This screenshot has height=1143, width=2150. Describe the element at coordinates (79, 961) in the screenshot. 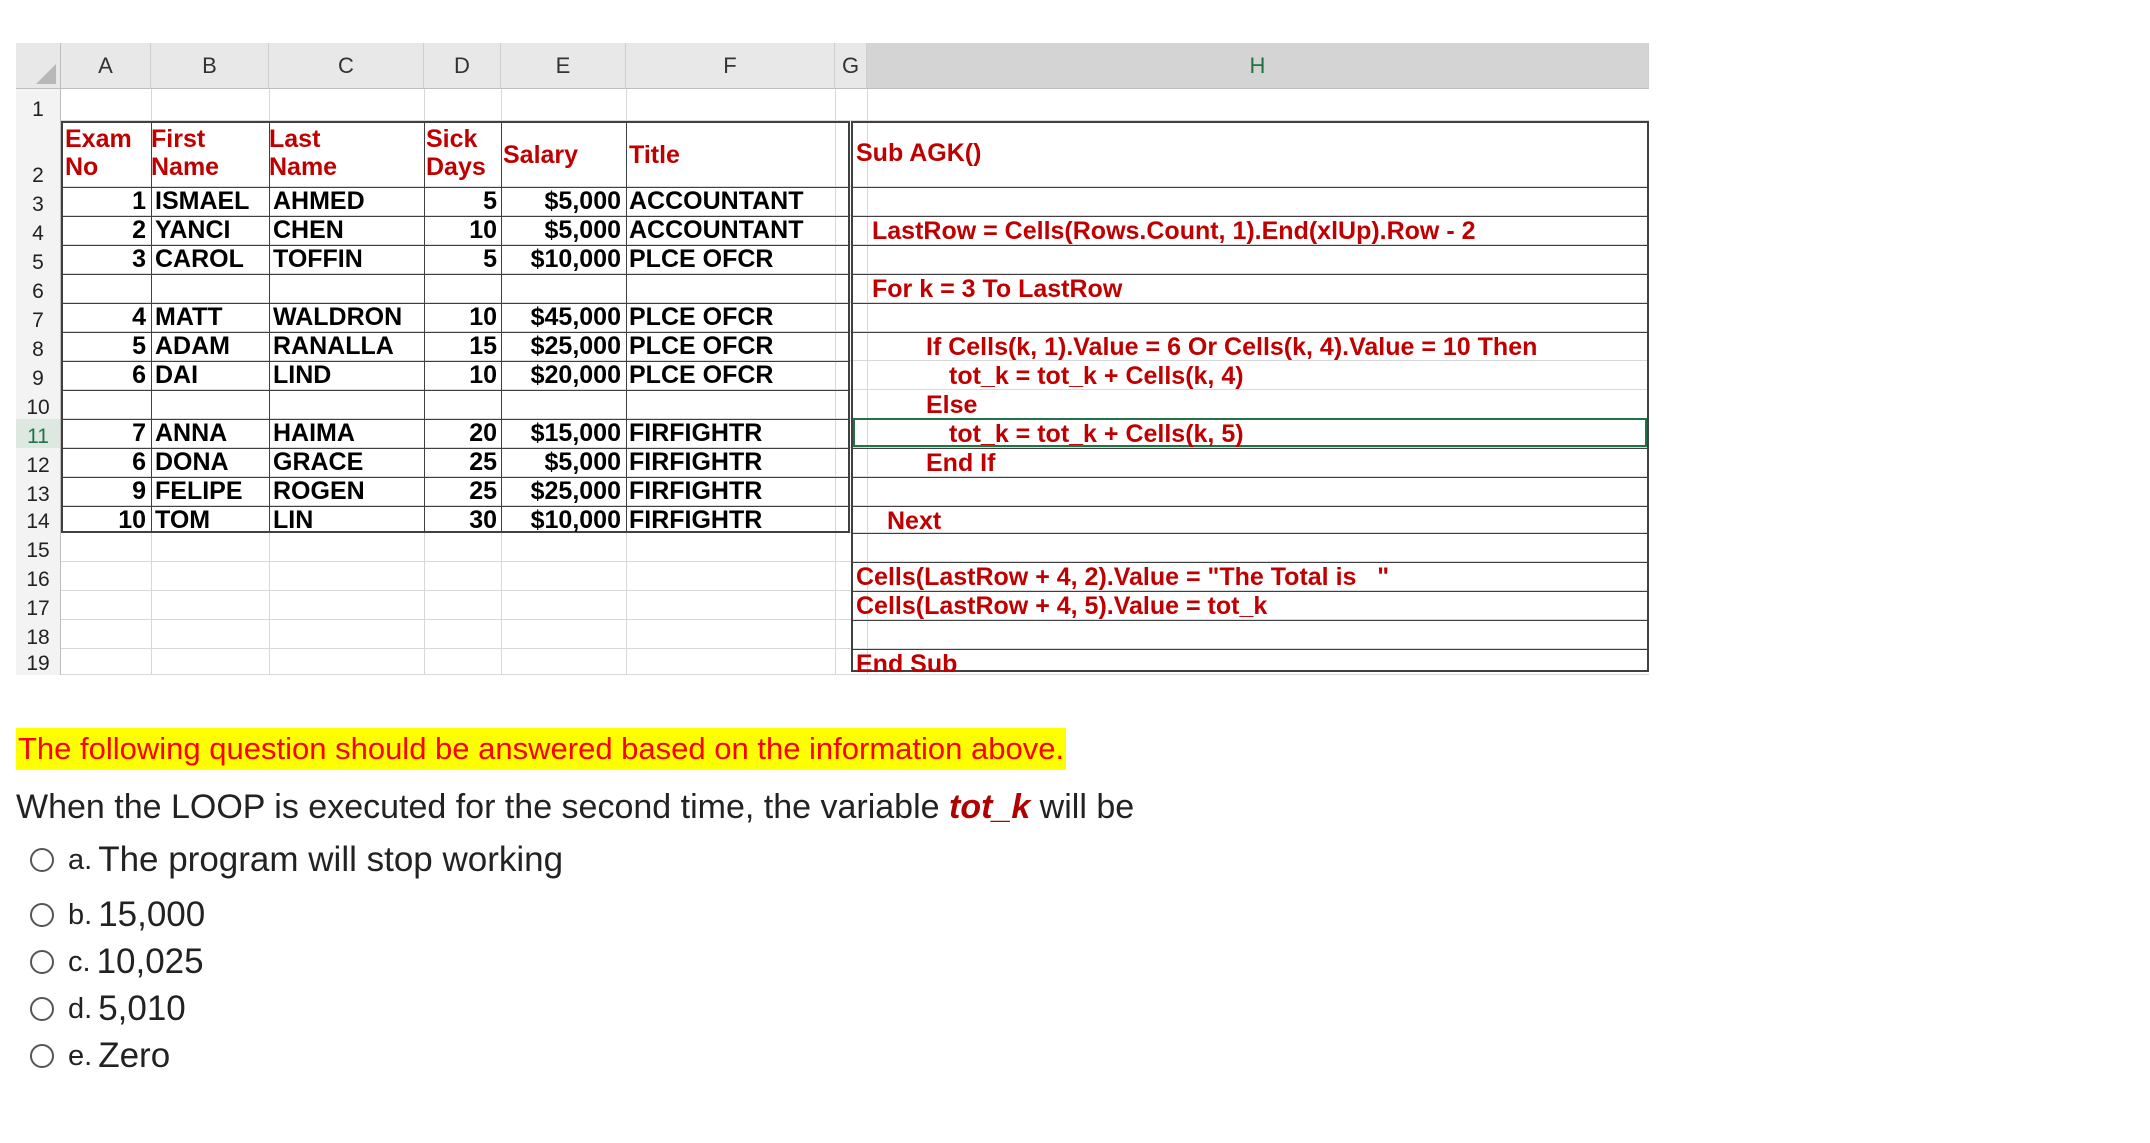

I see `option-letter: c.` at that location.